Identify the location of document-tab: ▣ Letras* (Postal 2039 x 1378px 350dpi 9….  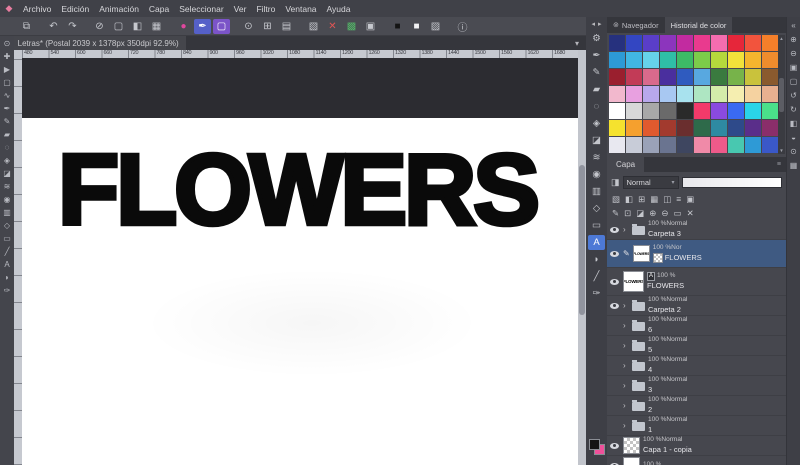
(93, 43).